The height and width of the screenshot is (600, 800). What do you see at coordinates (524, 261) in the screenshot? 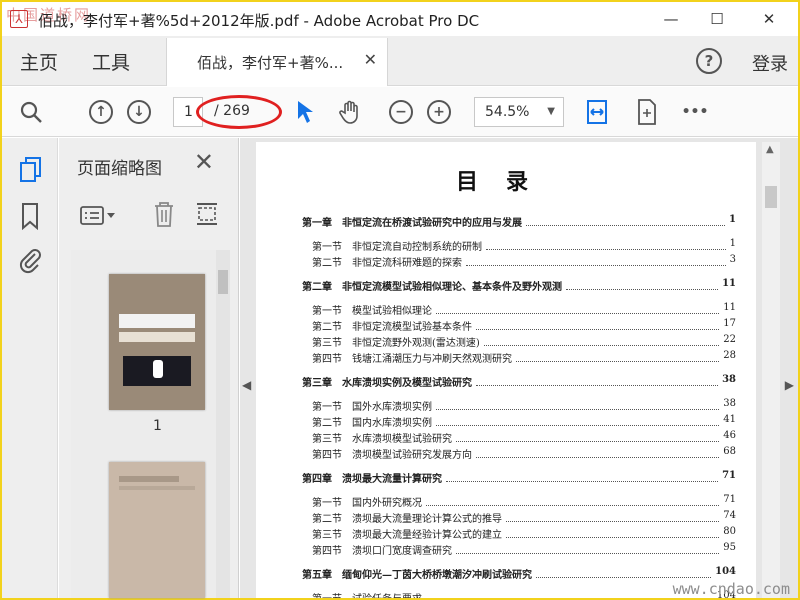
I see `toc-section-entry: 第二节 非恒定流科研难题的探索 3` at bounding box center [524, 261].